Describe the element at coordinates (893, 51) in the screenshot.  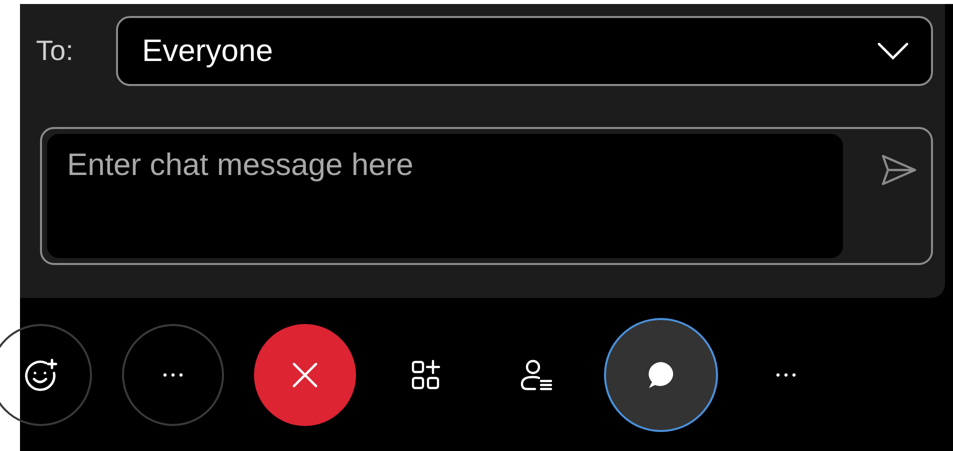
I see `chevron-down-icon` at that location.